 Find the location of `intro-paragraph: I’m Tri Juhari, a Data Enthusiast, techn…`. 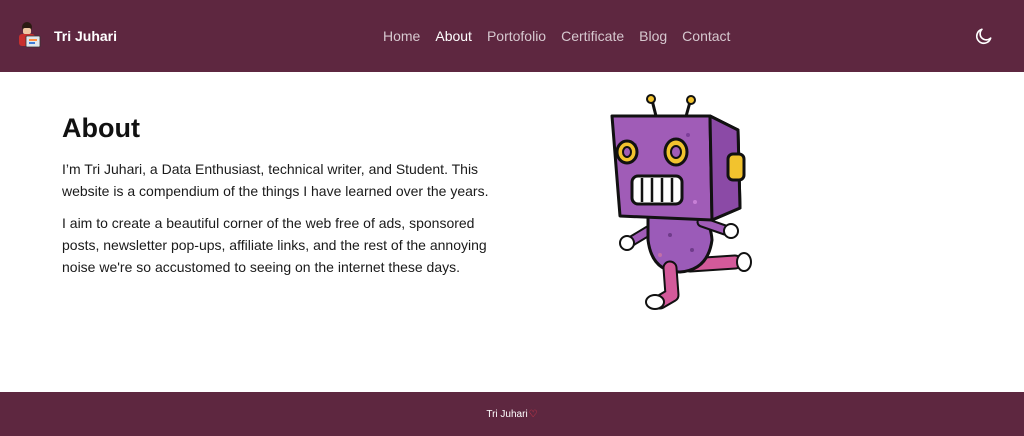

intro-paragraph: I’m Tri Juhari, a Data Enthusiast, techn… is located at coordinates (275, 180).